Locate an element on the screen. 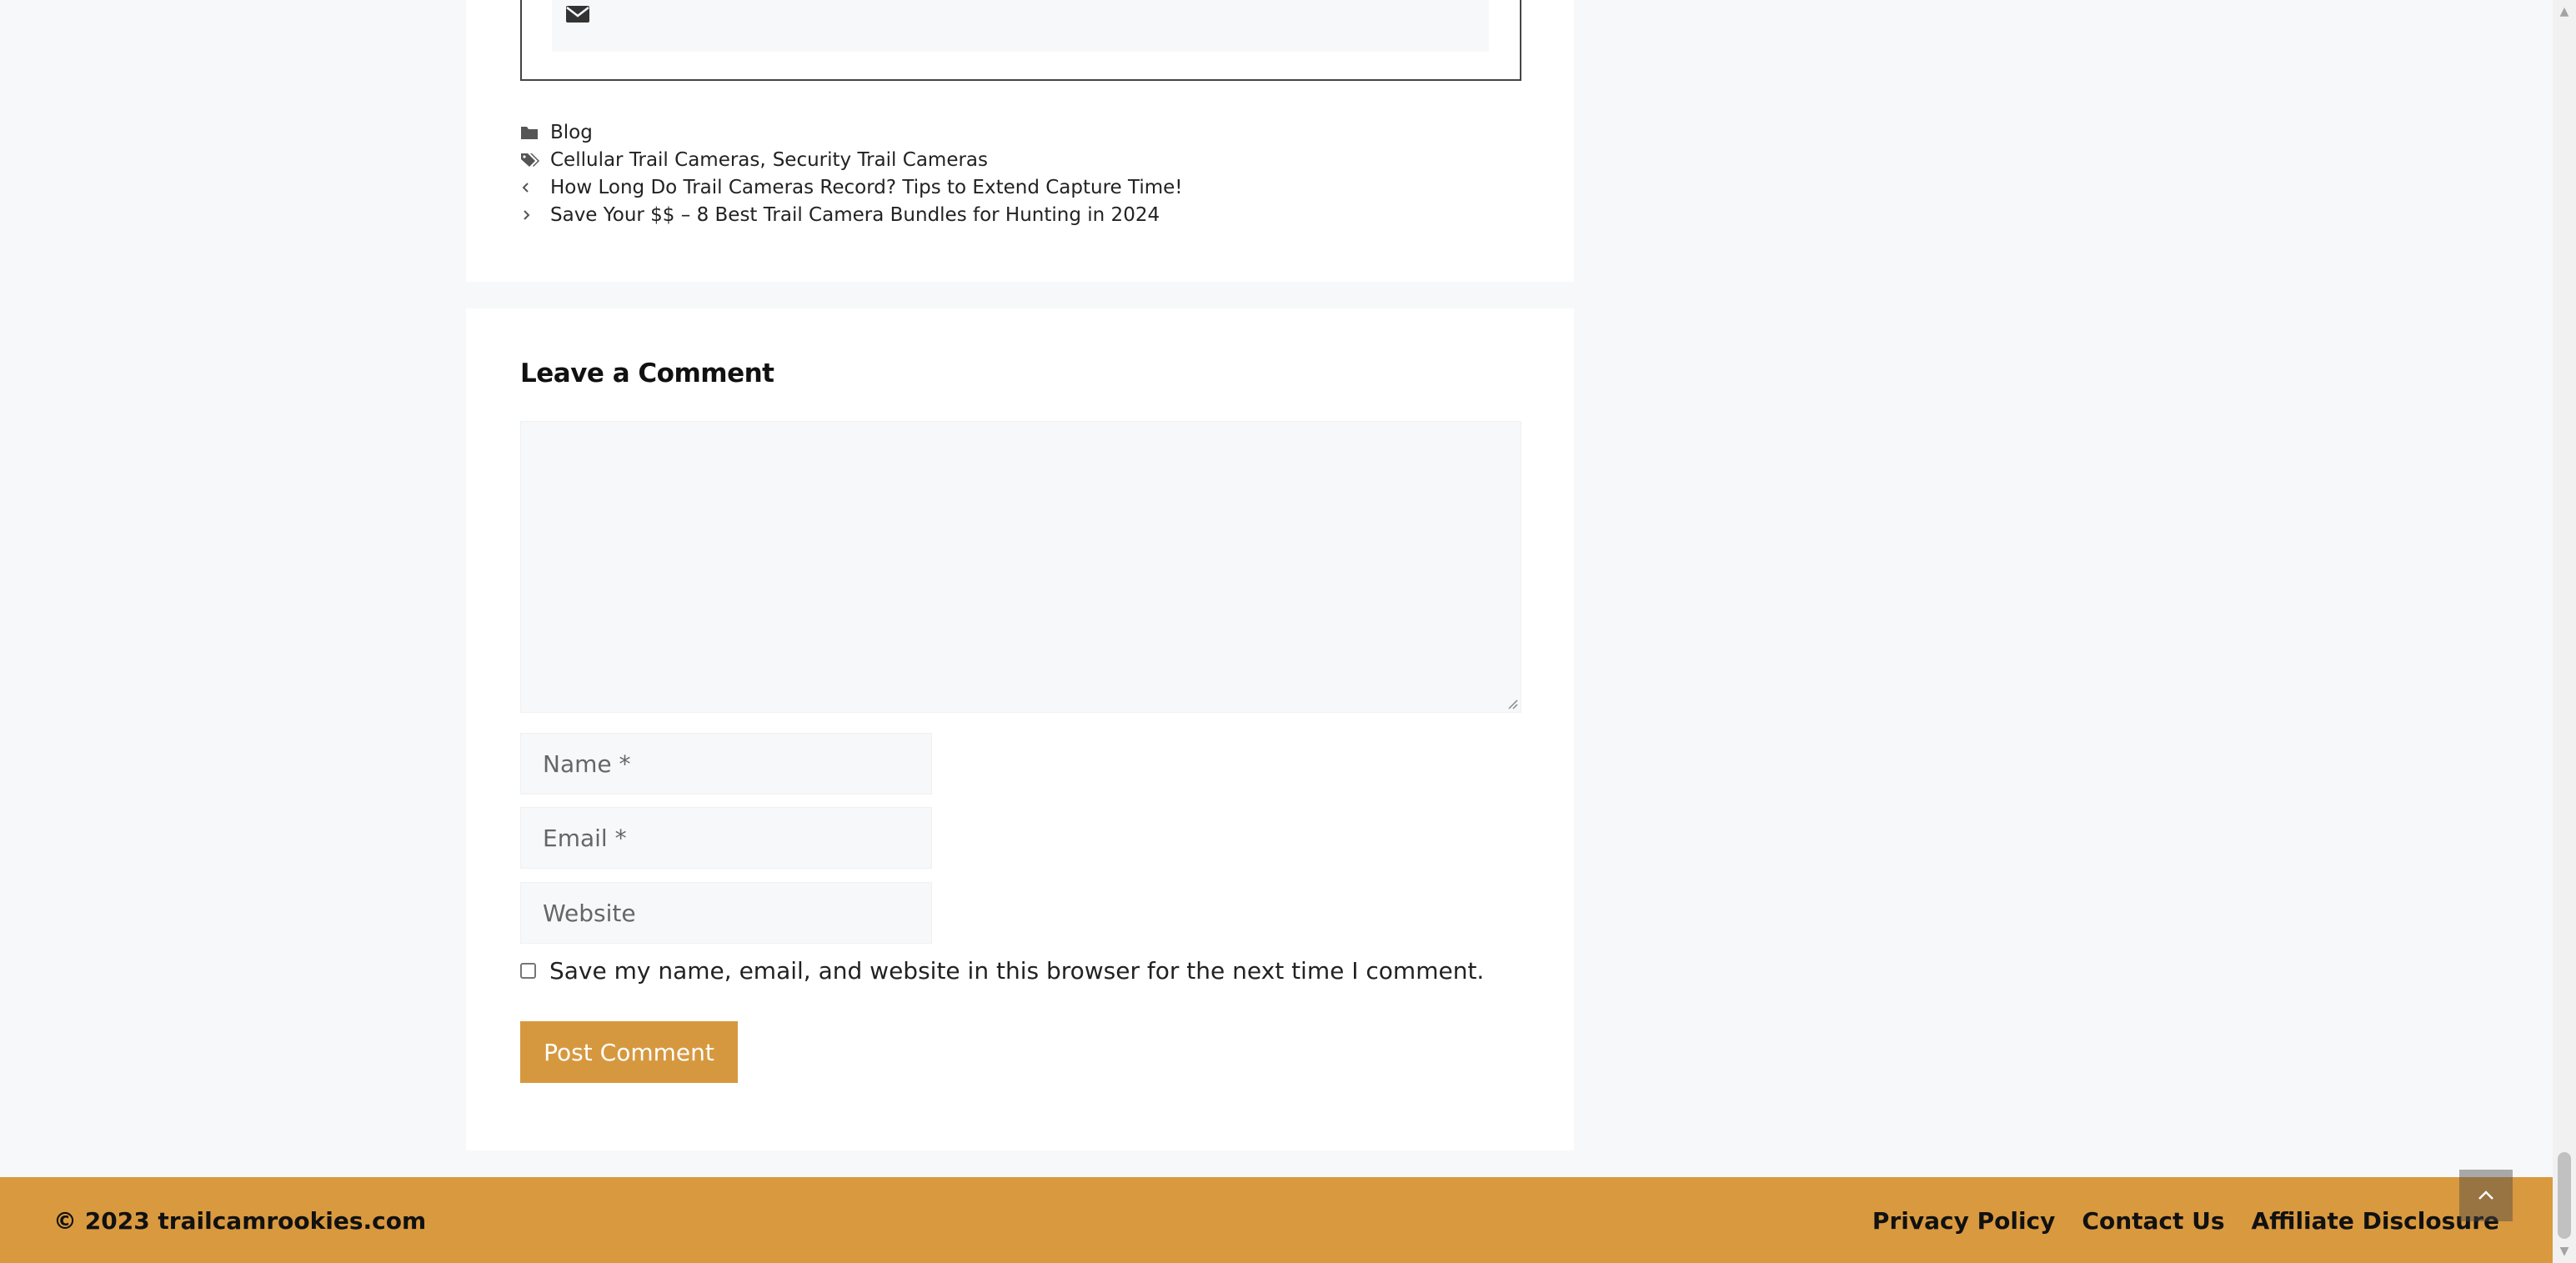 This screenshot has width=2576, height=1263. post-category-row: Blog is located at coordinates (1020, 132).